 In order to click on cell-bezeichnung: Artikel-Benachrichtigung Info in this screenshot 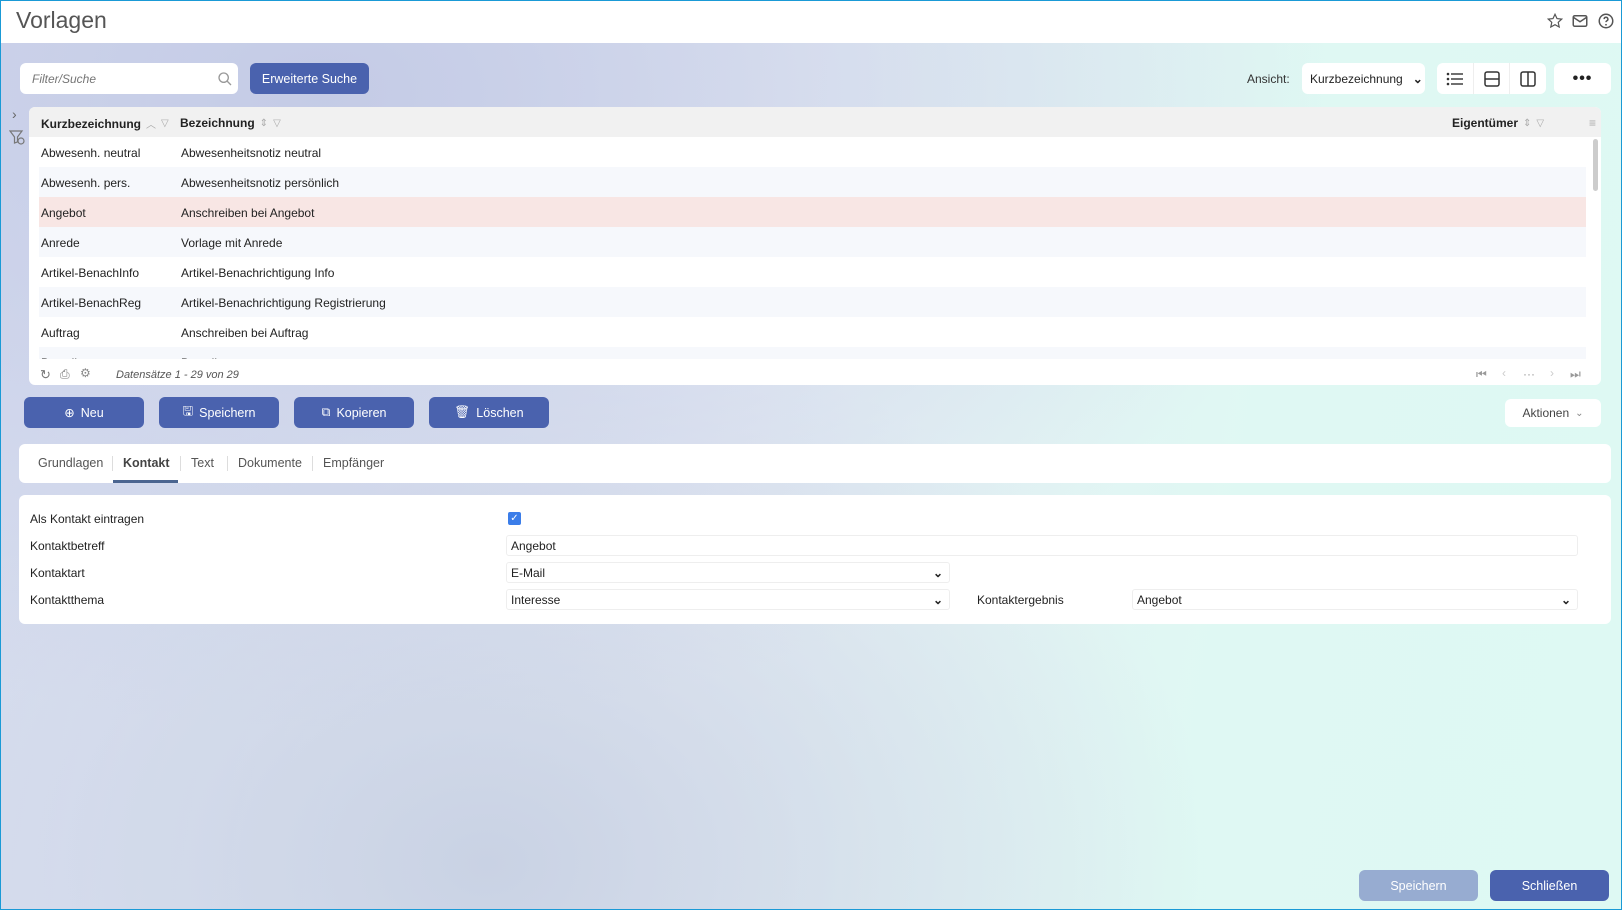, I will do `click(258, 273)`.